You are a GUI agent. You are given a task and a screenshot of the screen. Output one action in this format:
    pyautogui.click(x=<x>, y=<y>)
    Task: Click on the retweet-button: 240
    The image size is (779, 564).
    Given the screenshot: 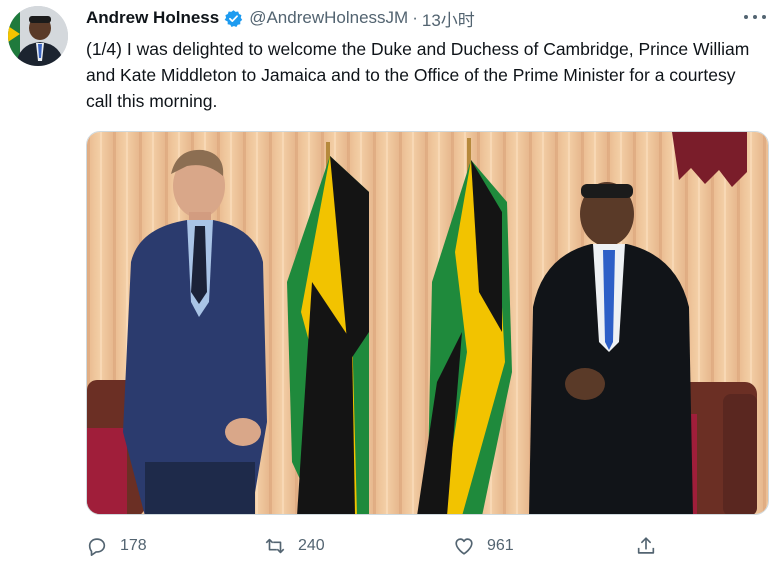 What is the action you would take?
    pyautogui.click(x=294, y=546)
    